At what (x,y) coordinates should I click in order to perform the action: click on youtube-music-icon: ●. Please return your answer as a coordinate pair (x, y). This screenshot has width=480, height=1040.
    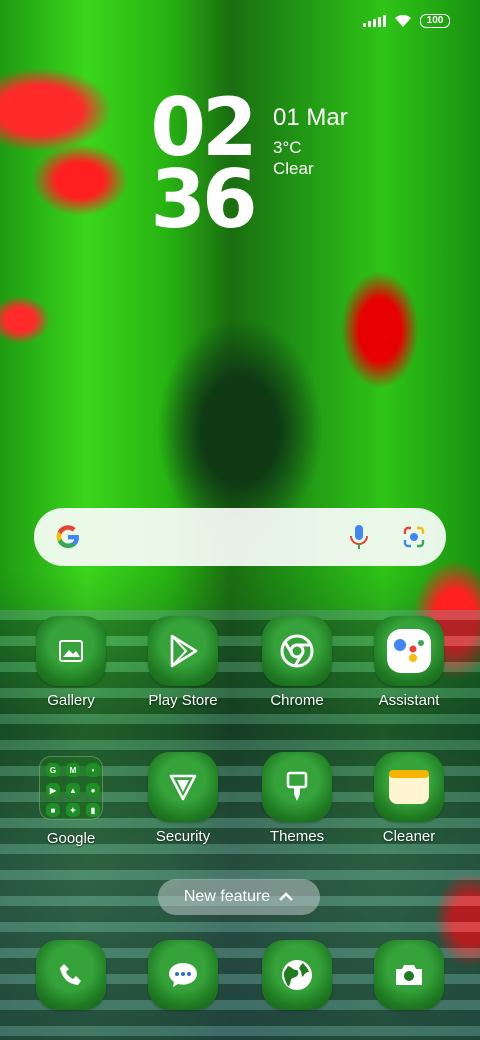
    Looking at the image, I should click on (93, 790).